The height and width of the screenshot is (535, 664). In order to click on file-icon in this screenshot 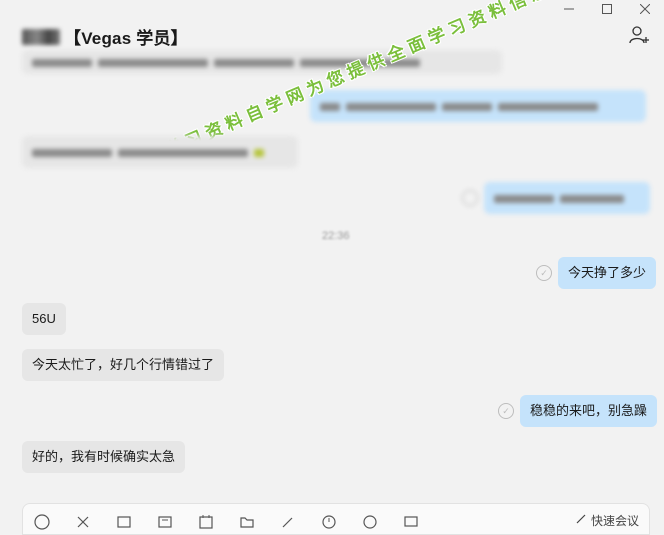, I will do `click(247, 522)`.